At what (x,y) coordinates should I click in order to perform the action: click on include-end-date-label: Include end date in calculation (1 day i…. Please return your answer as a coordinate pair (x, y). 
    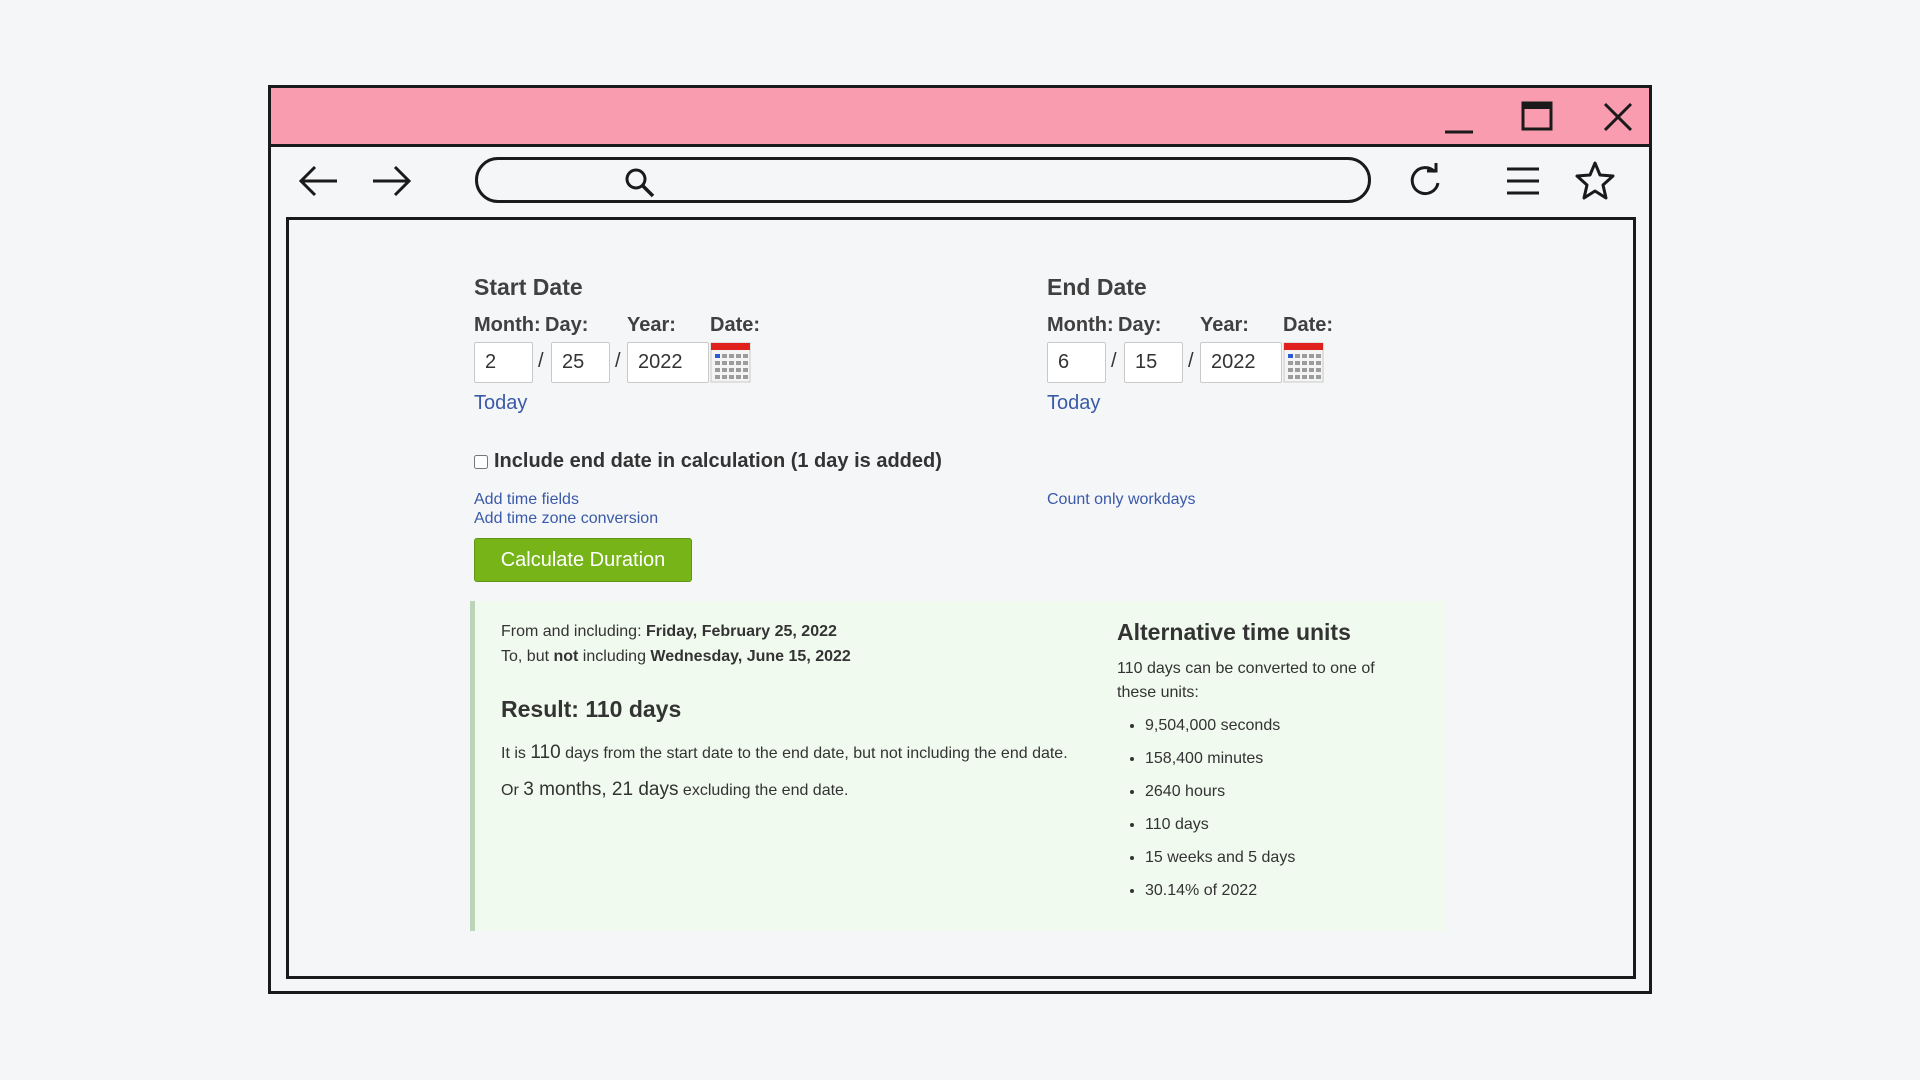
    Looking at the image, I should click on (718, 461).